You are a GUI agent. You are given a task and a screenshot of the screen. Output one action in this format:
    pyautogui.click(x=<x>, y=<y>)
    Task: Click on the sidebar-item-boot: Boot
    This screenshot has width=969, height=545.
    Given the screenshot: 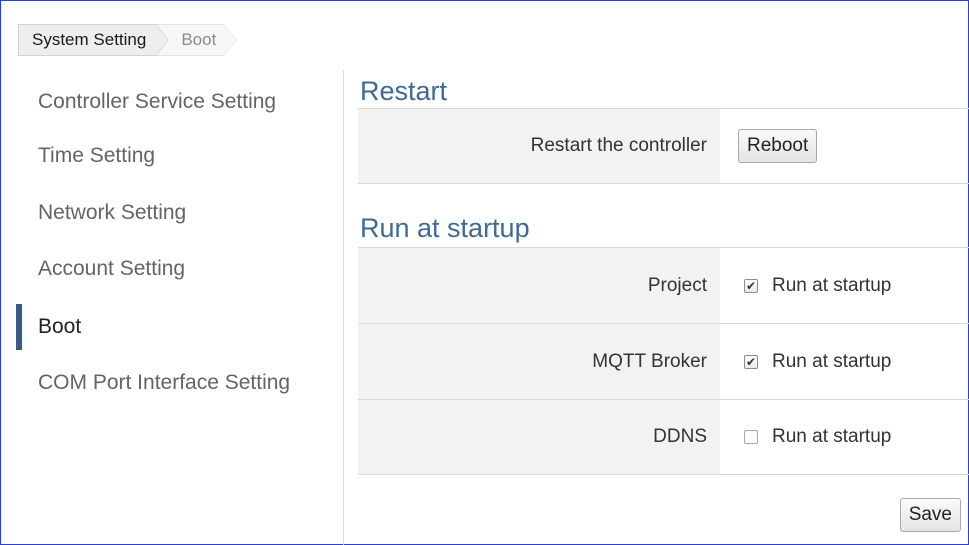 What is the action you would take?
    pyautogui.click(x=176, y=327)
    